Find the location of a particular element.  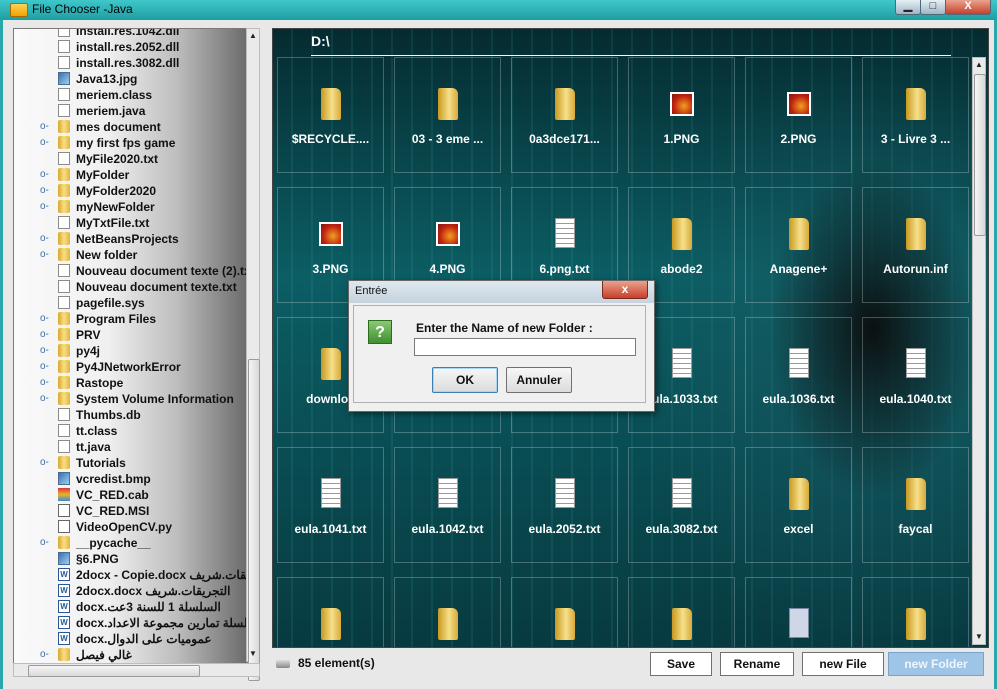

tree-item: Nouveau document texte.txt is located at coordinates (130, 287).